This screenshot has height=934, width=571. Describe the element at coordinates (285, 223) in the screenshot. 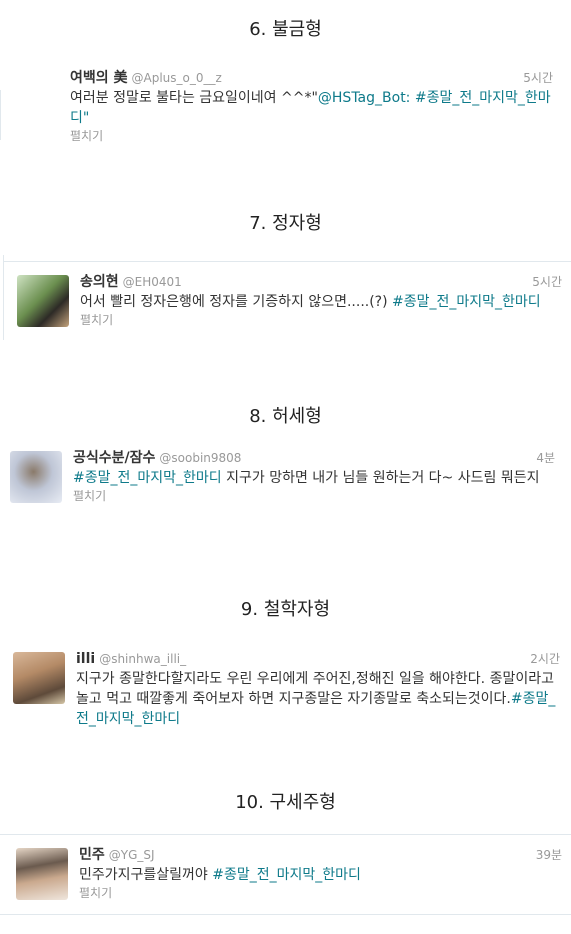

I see `section-heading-7: 7. 정자형` at that location.